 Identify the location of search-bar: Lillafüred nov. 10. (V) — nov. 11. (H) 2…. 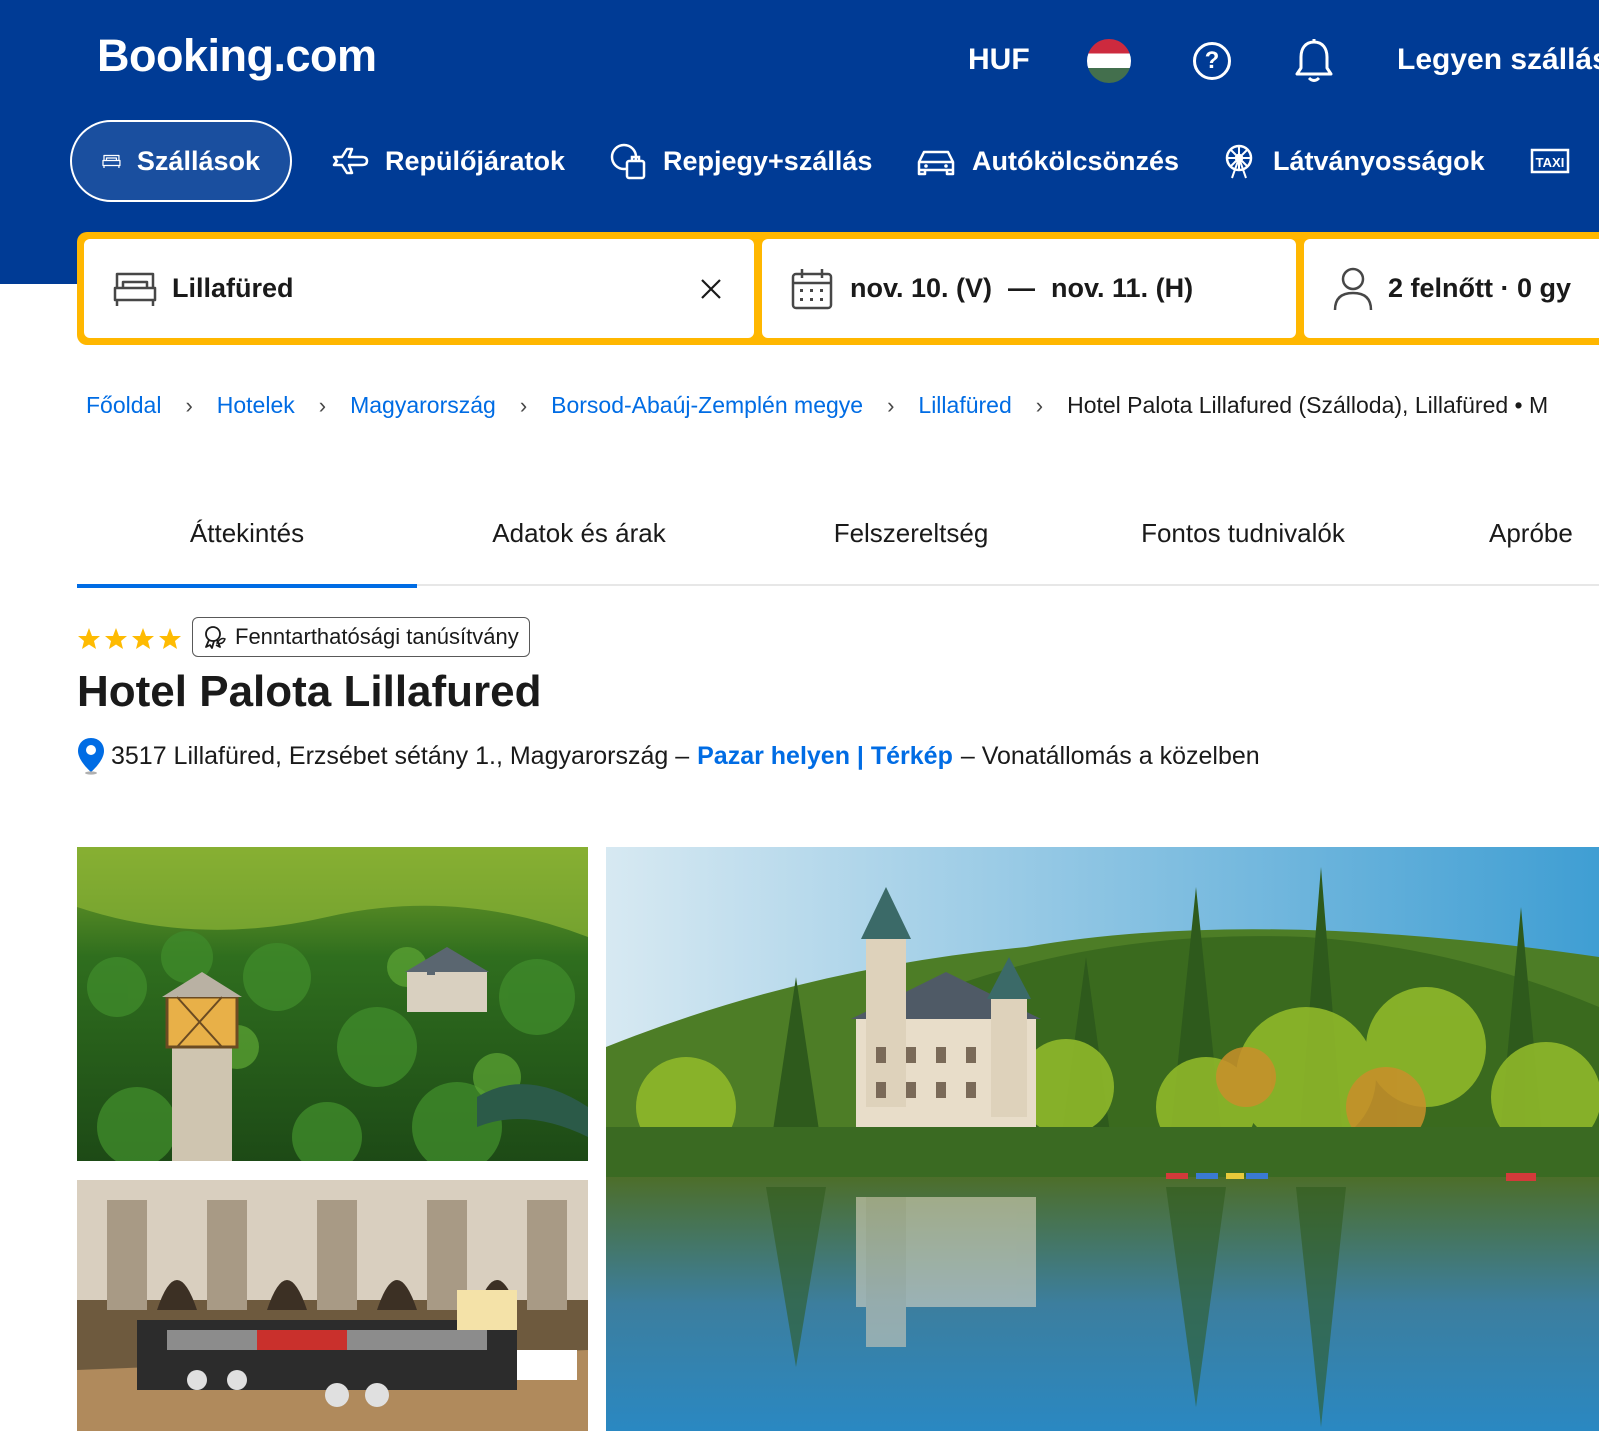
(838, 288).